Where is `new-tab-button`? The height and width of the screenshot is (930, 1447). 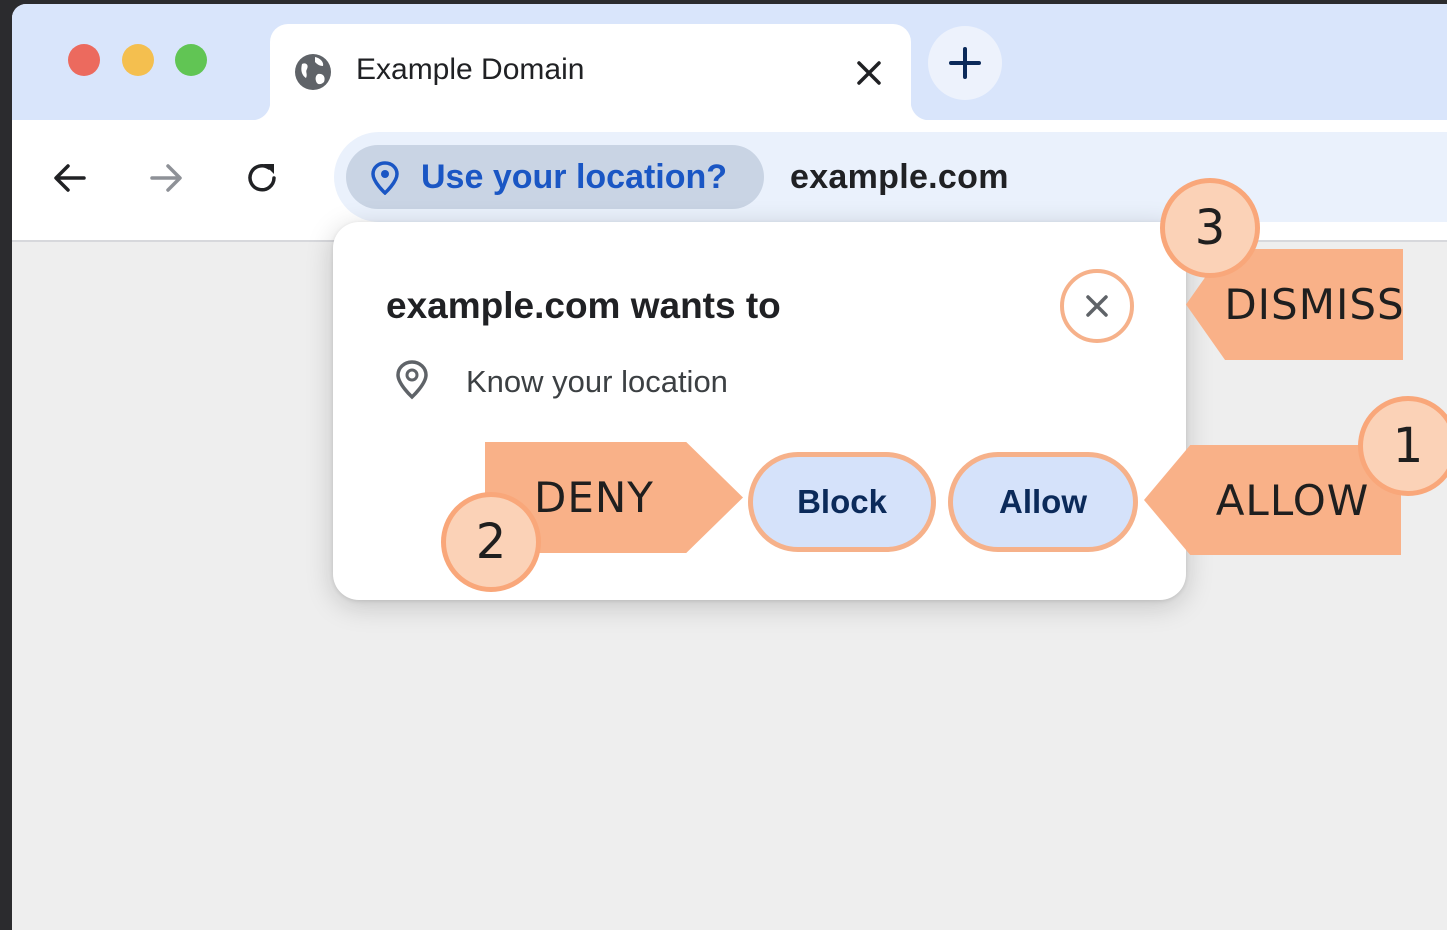 new-tab-button is located at coordinates (965, 63).